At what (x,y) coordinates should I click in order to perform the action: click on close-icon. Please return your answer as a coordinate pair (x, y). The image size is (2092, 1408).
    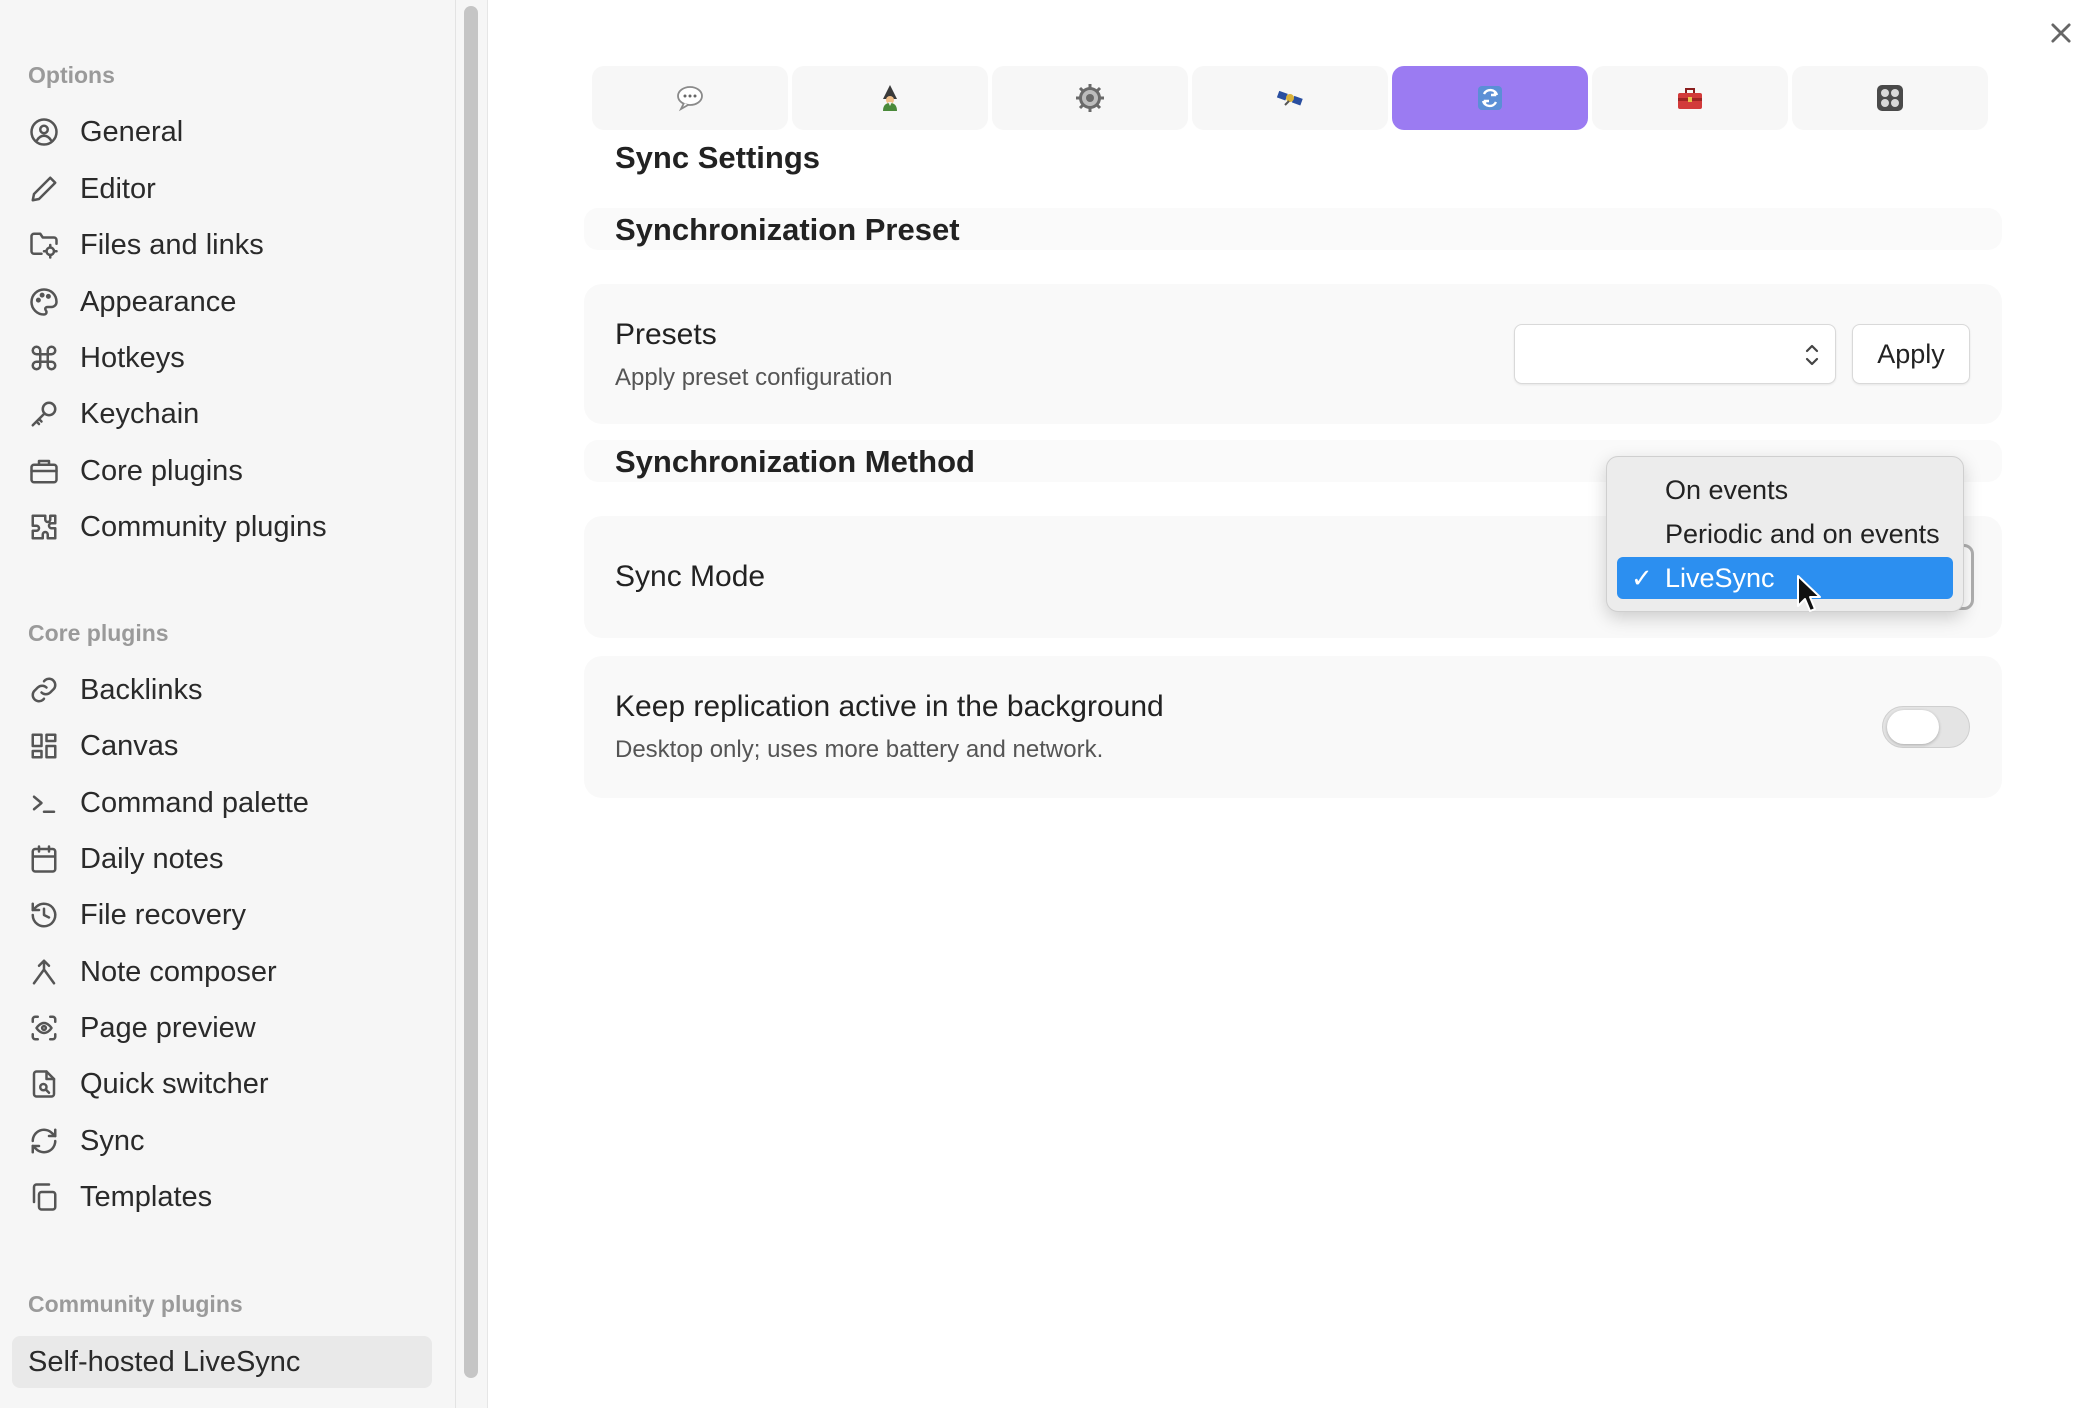
    Looking at the image, I should click on (2061, 33).